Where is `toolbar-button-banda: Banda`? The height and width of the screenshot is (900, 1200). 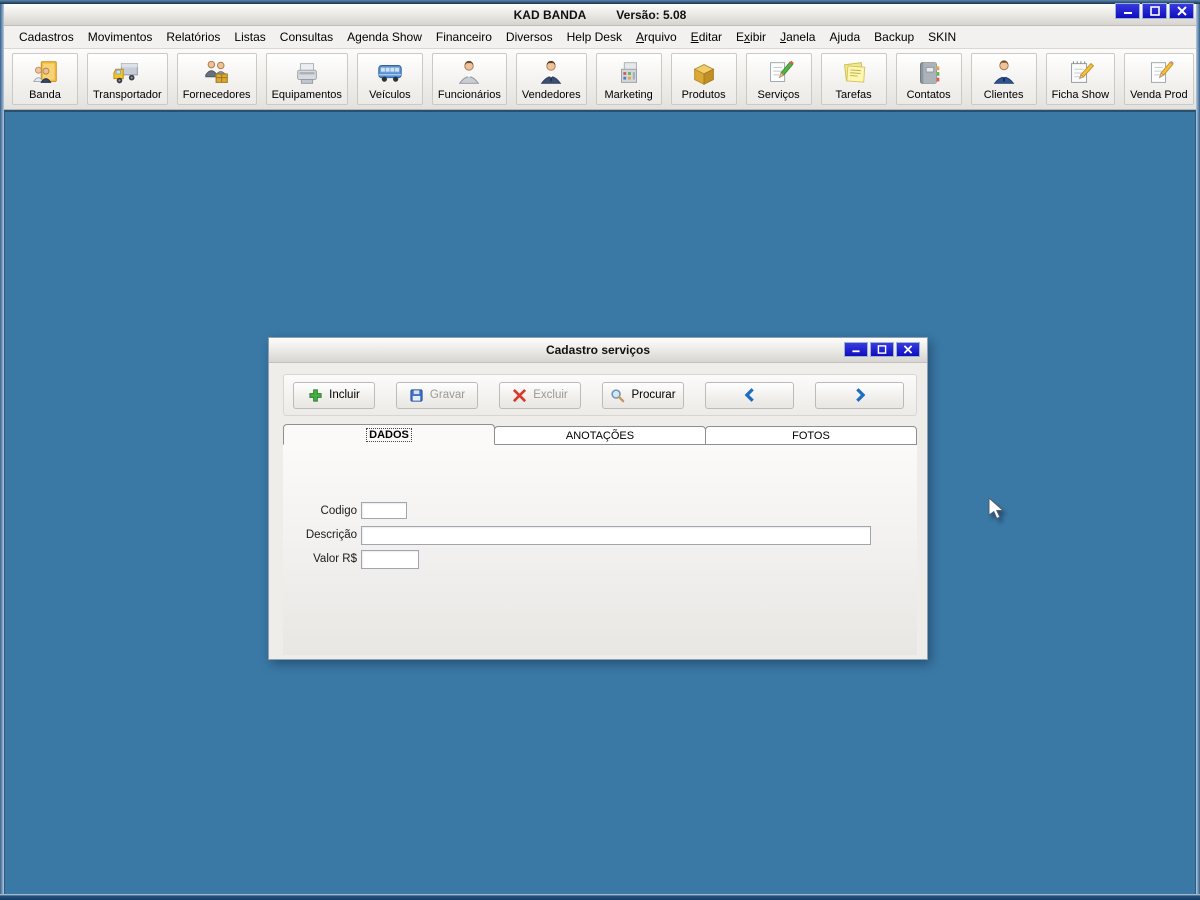
toolbar-button-banda: Banda is located at coordinates (45, 79).